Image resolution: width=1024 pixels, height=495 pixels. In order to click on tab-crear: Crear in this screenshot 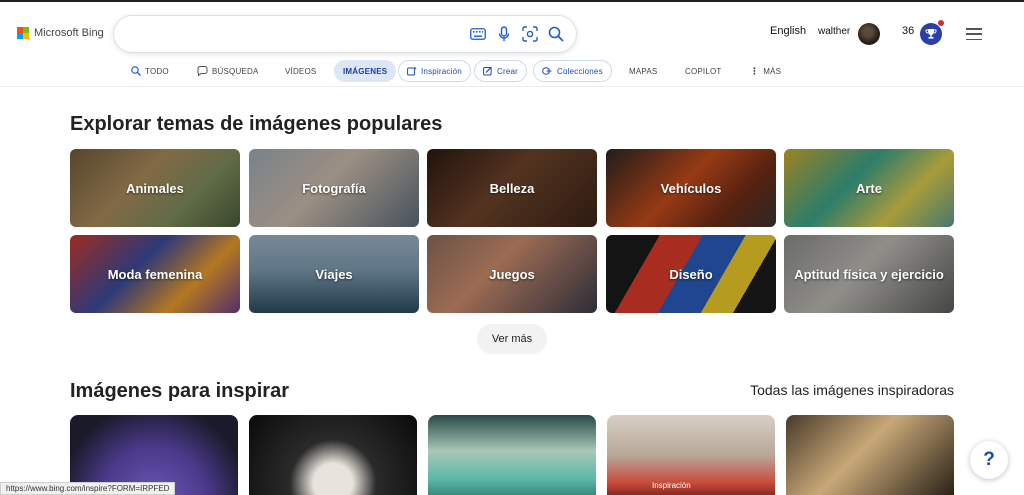, I will do `click(501, 71)`.